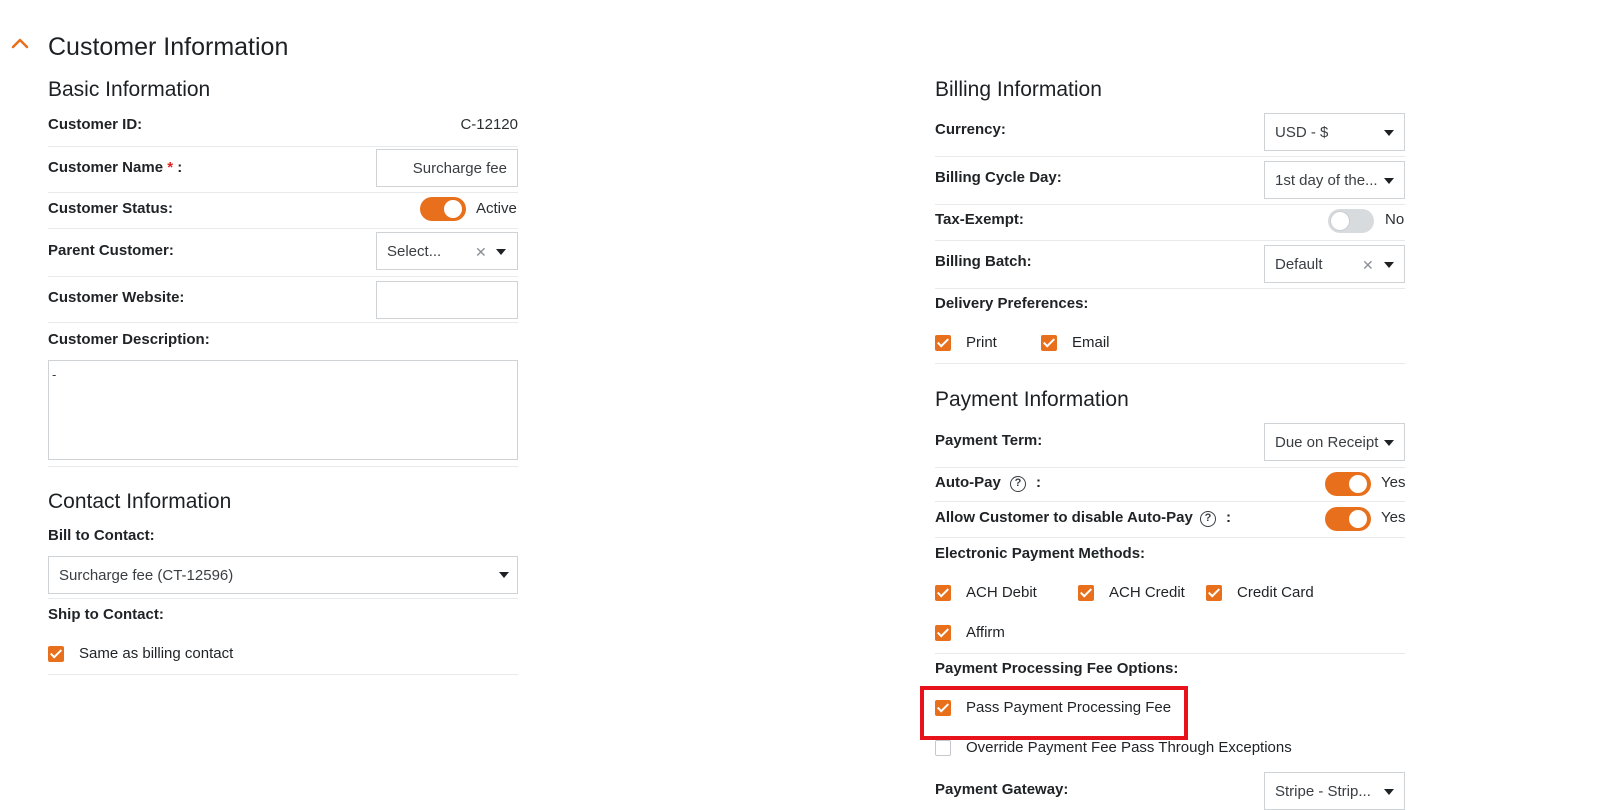 The height and width of the screenshot is (810, 1600). I want to click on payment-info-title: Payment Information, so click(1032, 399).